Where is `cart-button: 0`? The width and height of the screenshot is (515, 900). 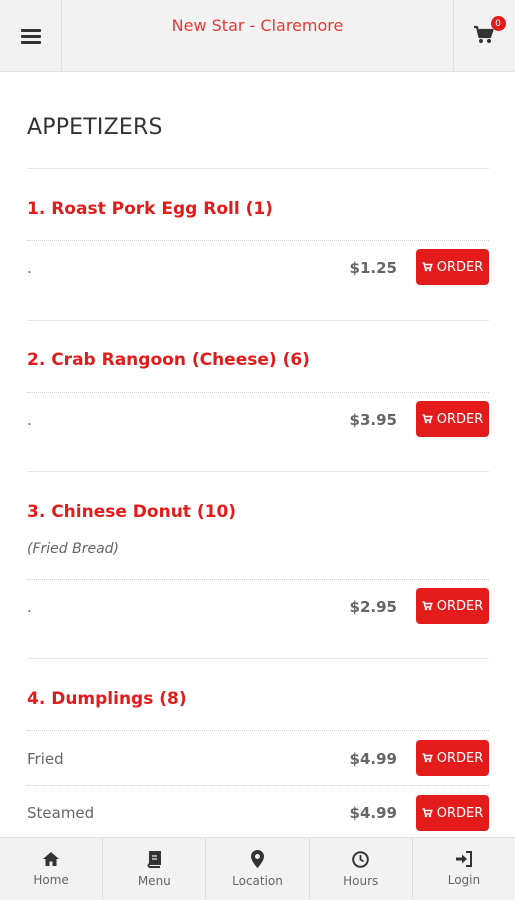
cart-button: 0 is located at coordinates (484, 36).